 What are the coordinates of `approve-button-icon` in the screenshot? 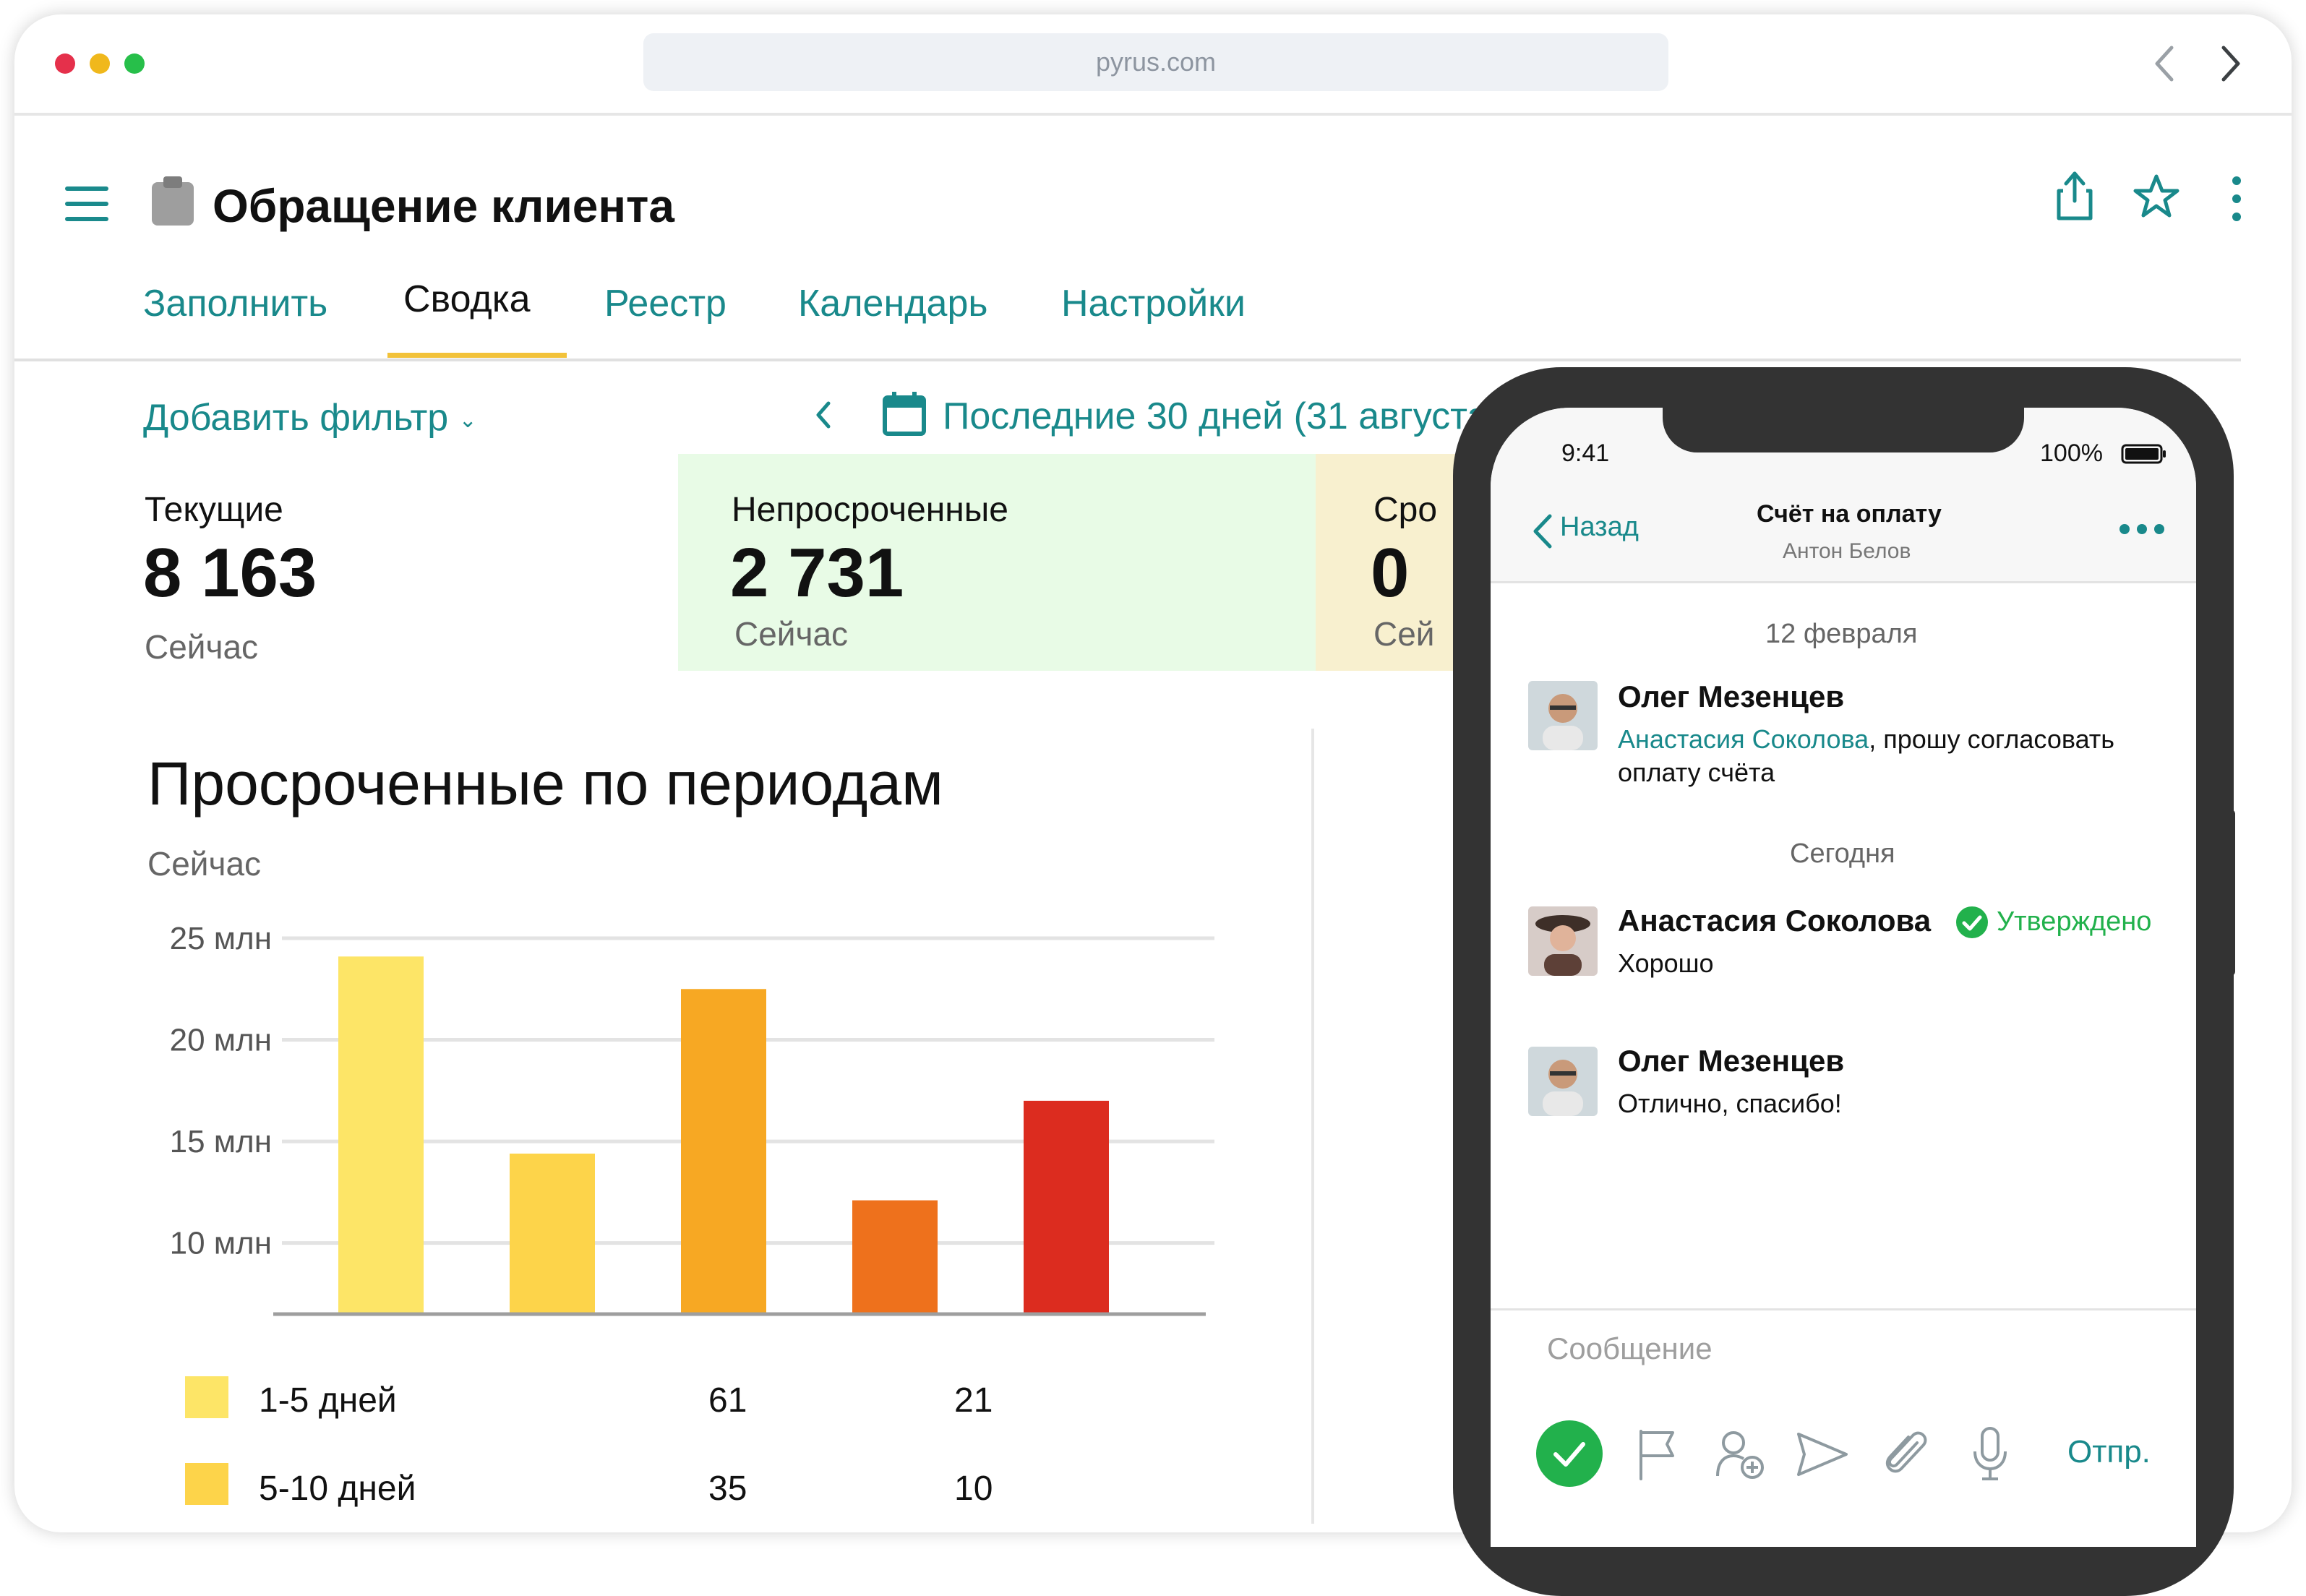 It's located at (1569, 1454).